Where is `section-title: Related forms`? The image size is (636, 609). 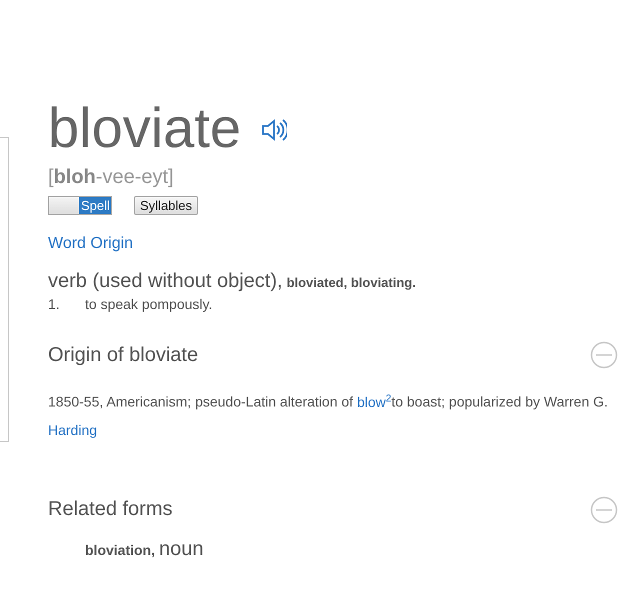
section-title: Related forms is located at coordinates (110, 510).